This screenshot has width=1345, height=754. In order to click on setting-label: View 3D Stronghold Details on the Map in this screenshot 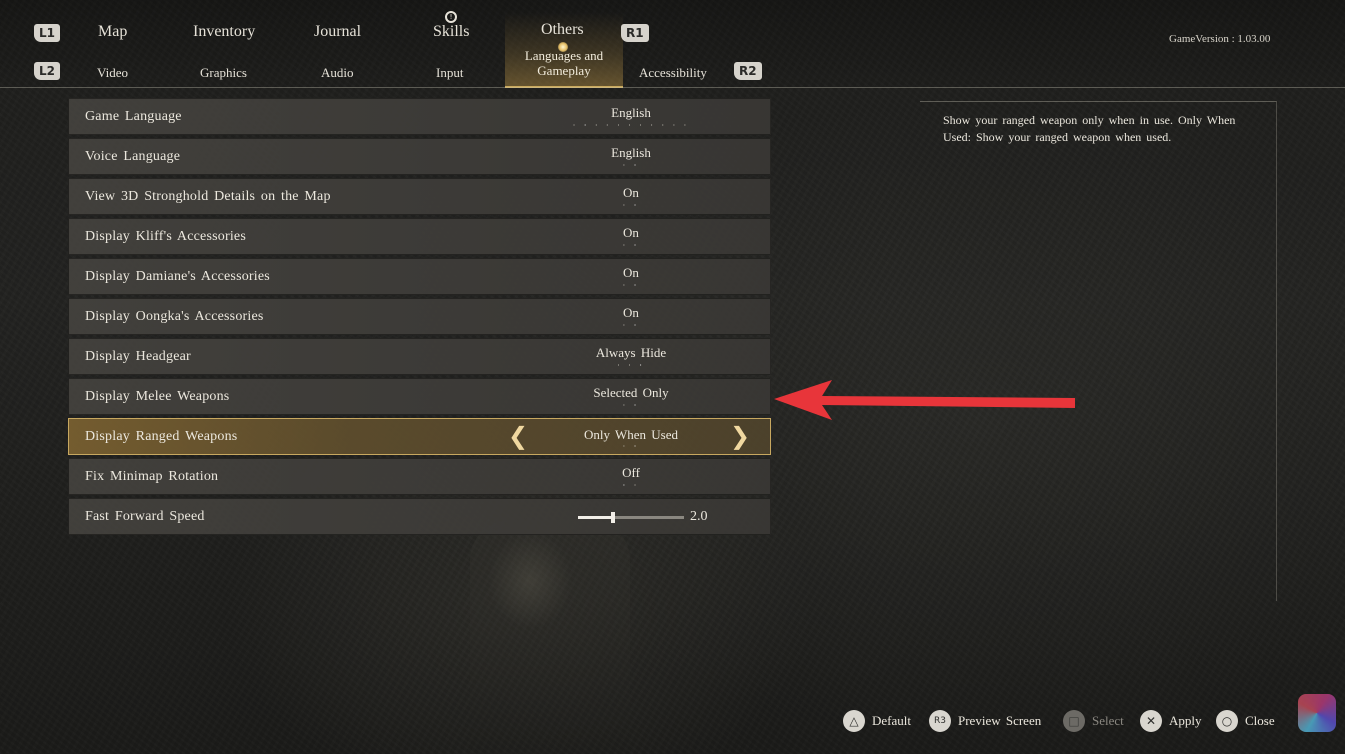, I will do `click(208, 196)`.